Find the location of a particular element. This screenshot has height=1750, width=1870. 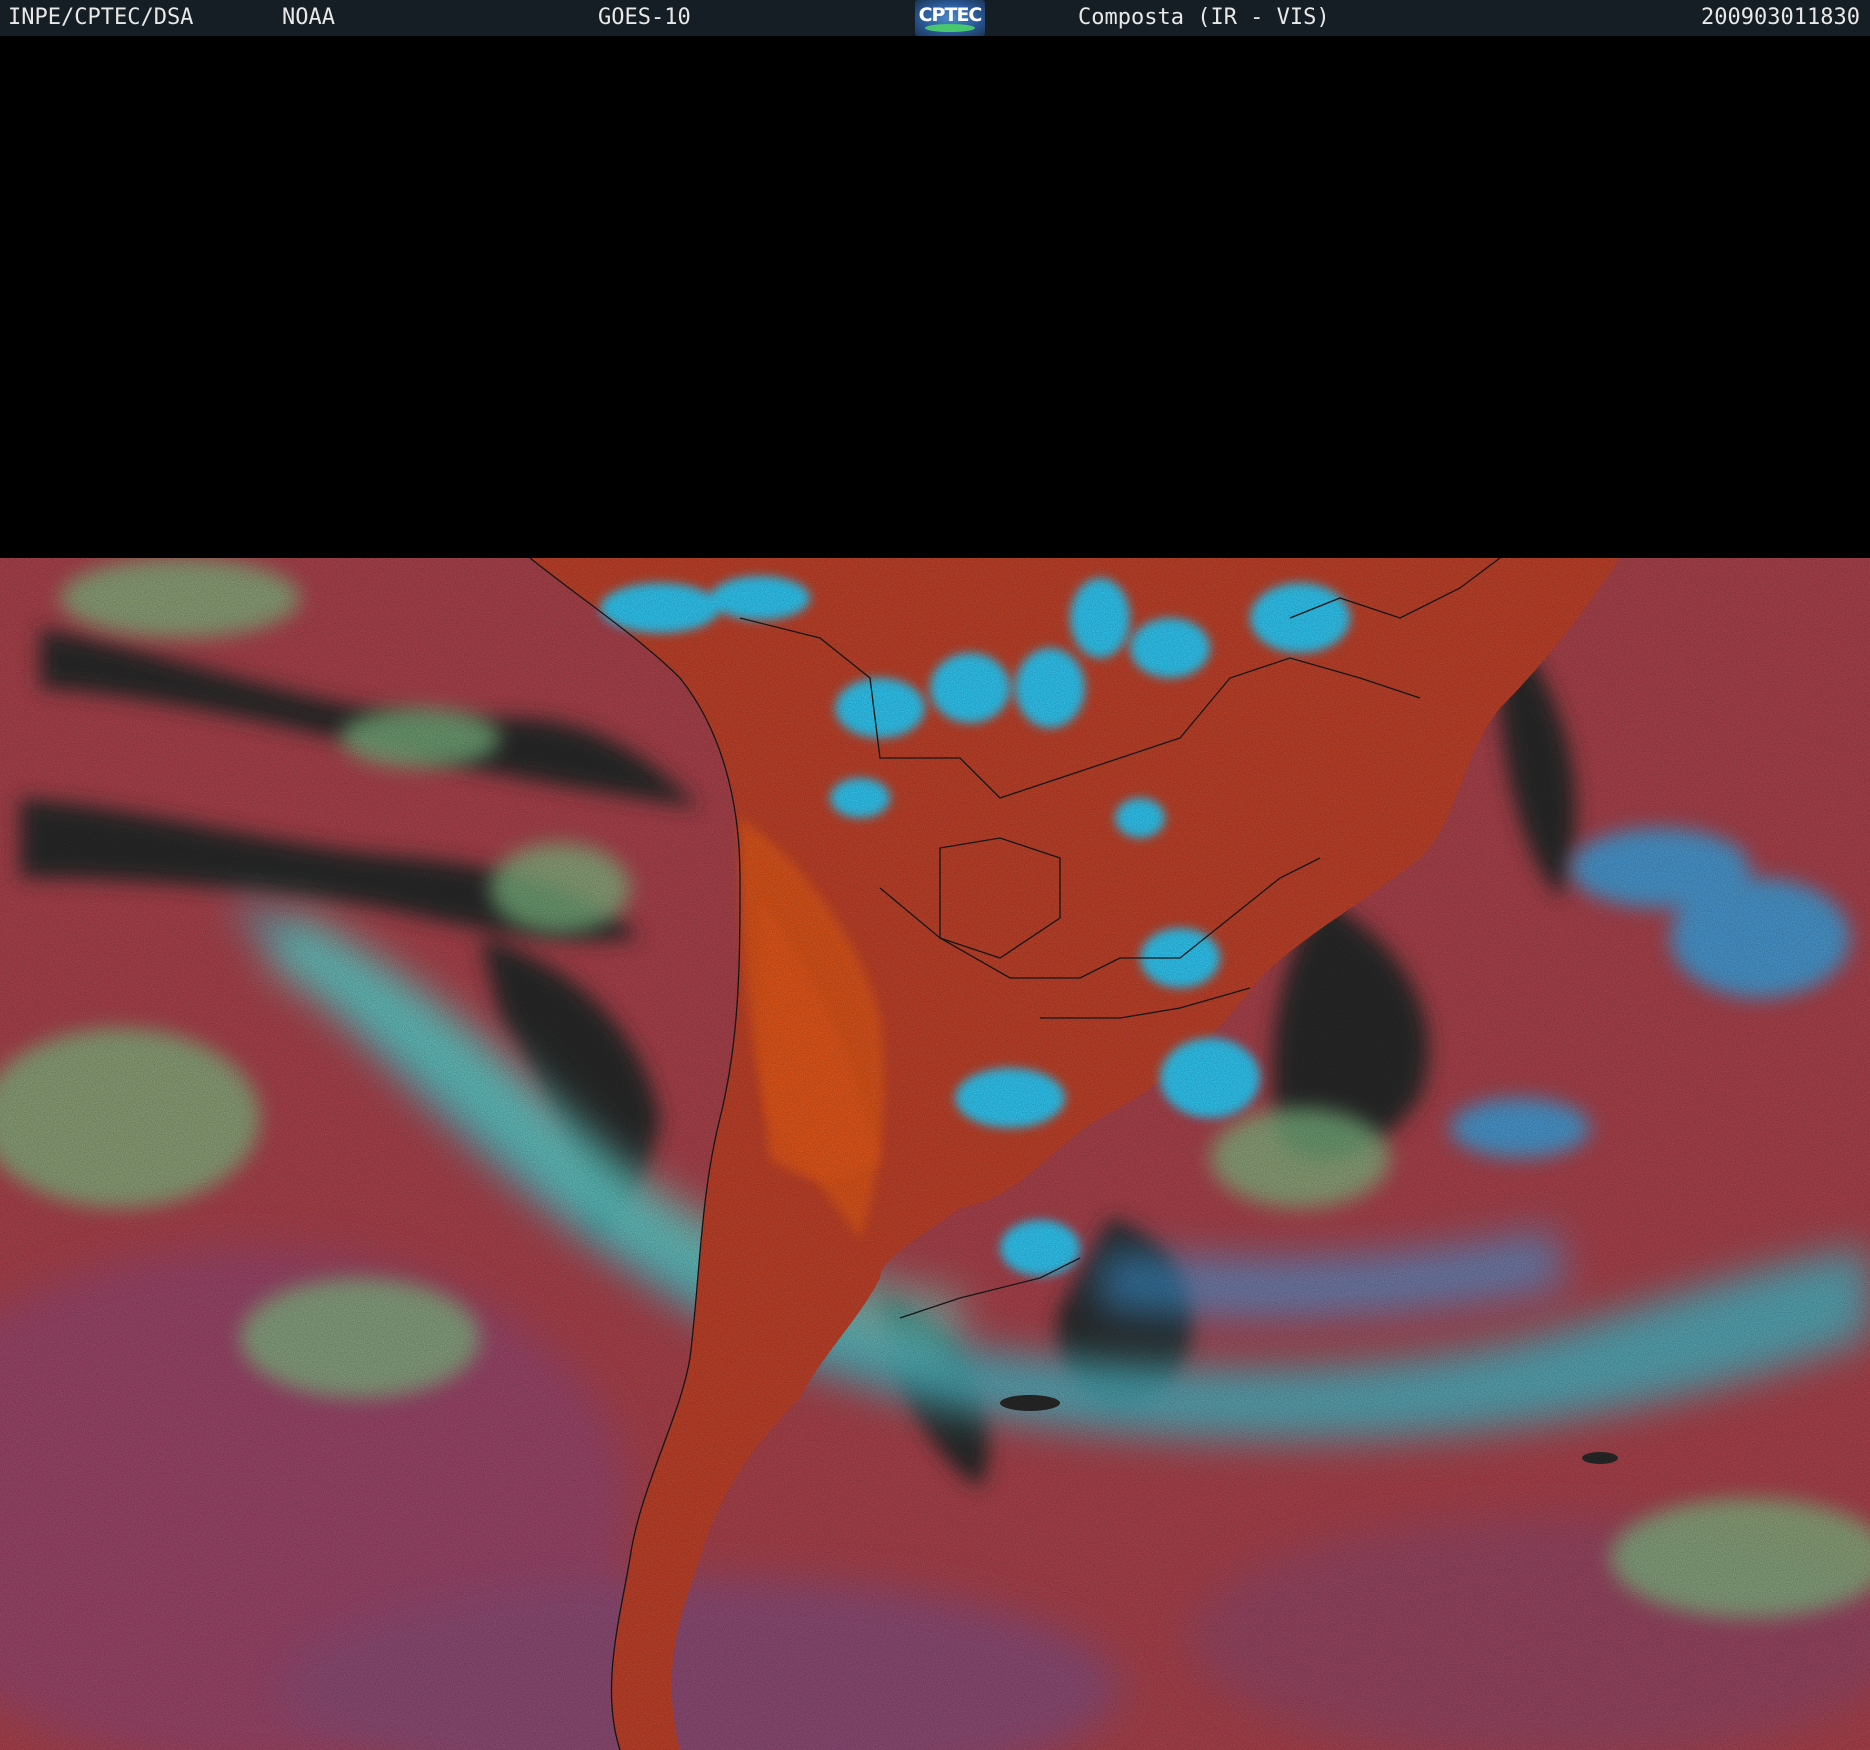

datetime-label: 200903011830 is located at coordinates (1780, 17).